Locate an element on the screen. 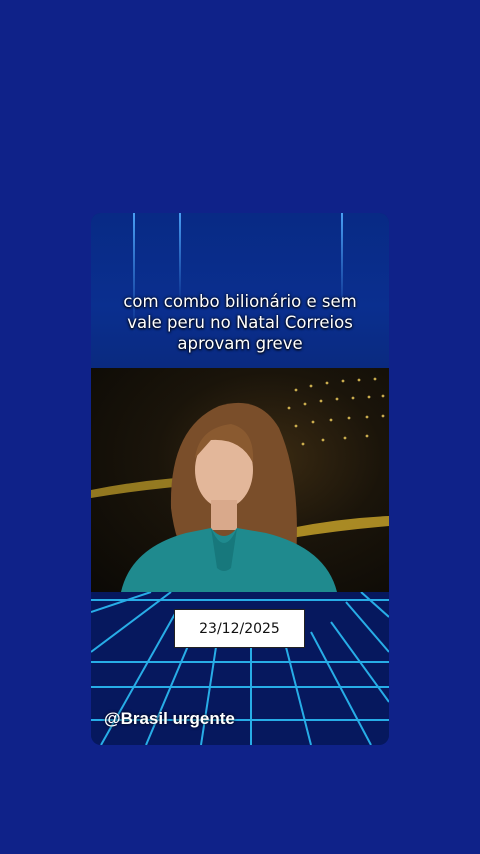 This screenshot has width=480, height=854. channel-handle: @Brasil urgente is located at coordinates (169, 719).